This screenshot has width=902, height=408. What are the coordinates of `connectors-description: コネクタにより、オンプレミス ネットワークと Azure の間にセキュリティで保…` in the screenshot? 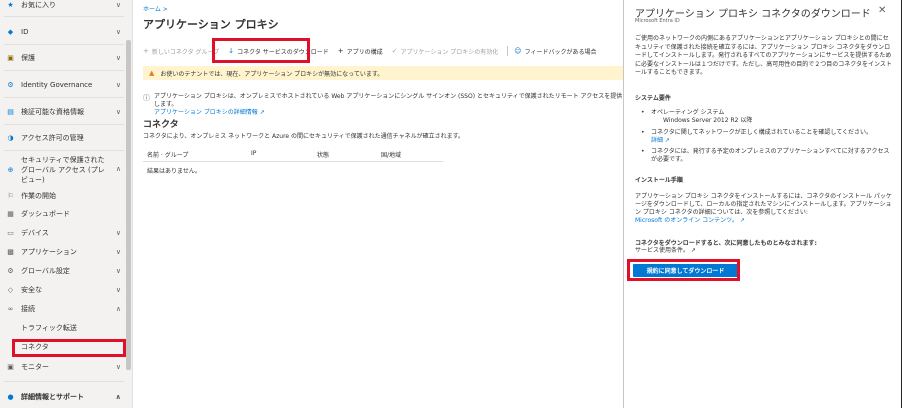 It's located at (304, 136).